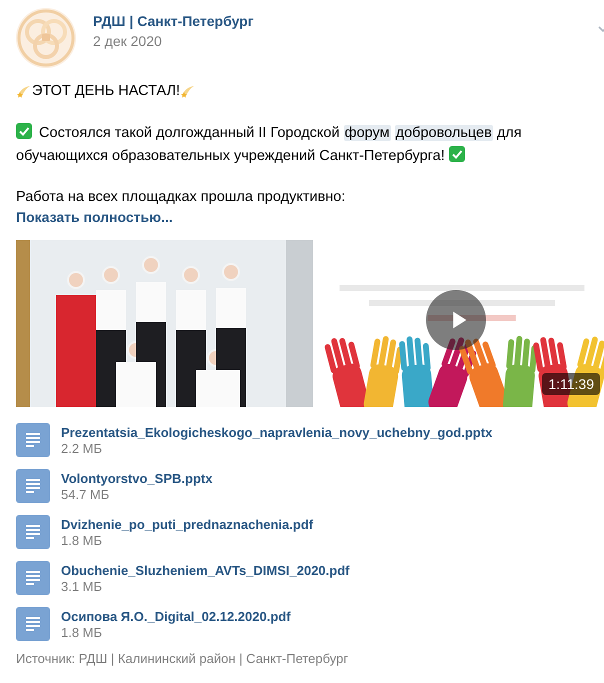 This screenshot has height=683, width=604. Describe the element at coordinates (176, 616) in the screenshot. I see `file-link: Осипова Я.О._Digital_02.12.2020.pdf` at that location.